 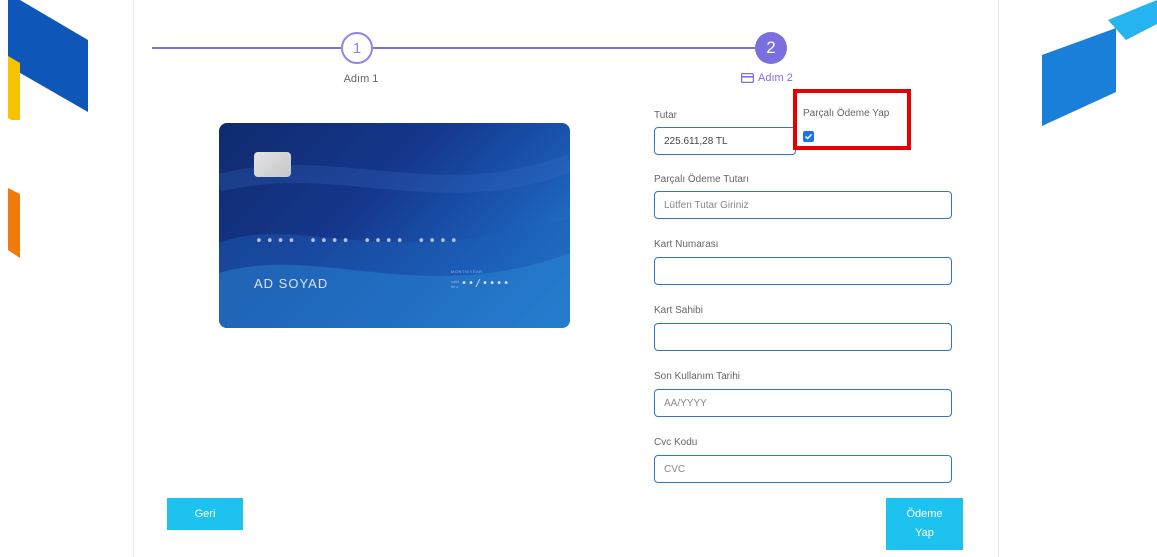 What do you see at coordinates (467, 271) in the screenshot?
I see `card-month-year-label: MONTH/YEAR` at bounding box center [467, 271].